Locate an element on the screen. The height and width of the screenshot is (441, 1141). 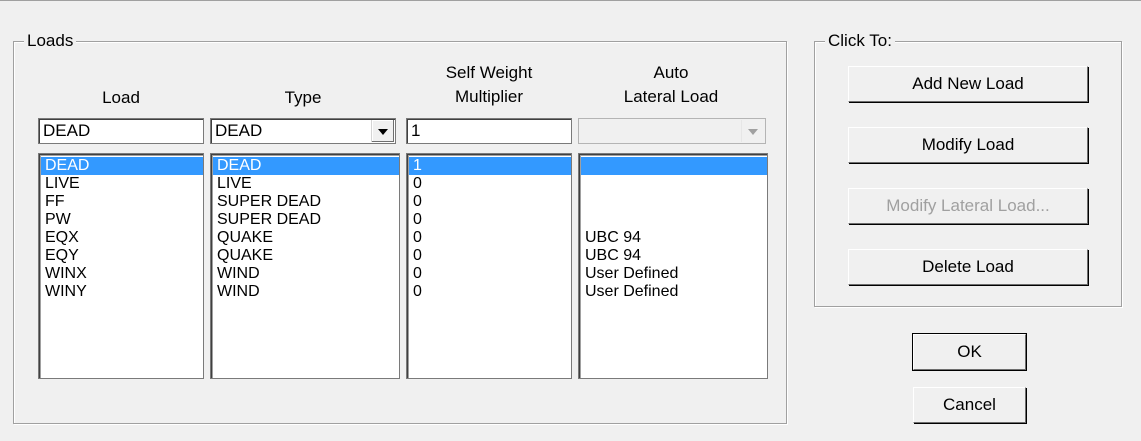
load-type-value: DEAD is located at coordinates (239, 130).